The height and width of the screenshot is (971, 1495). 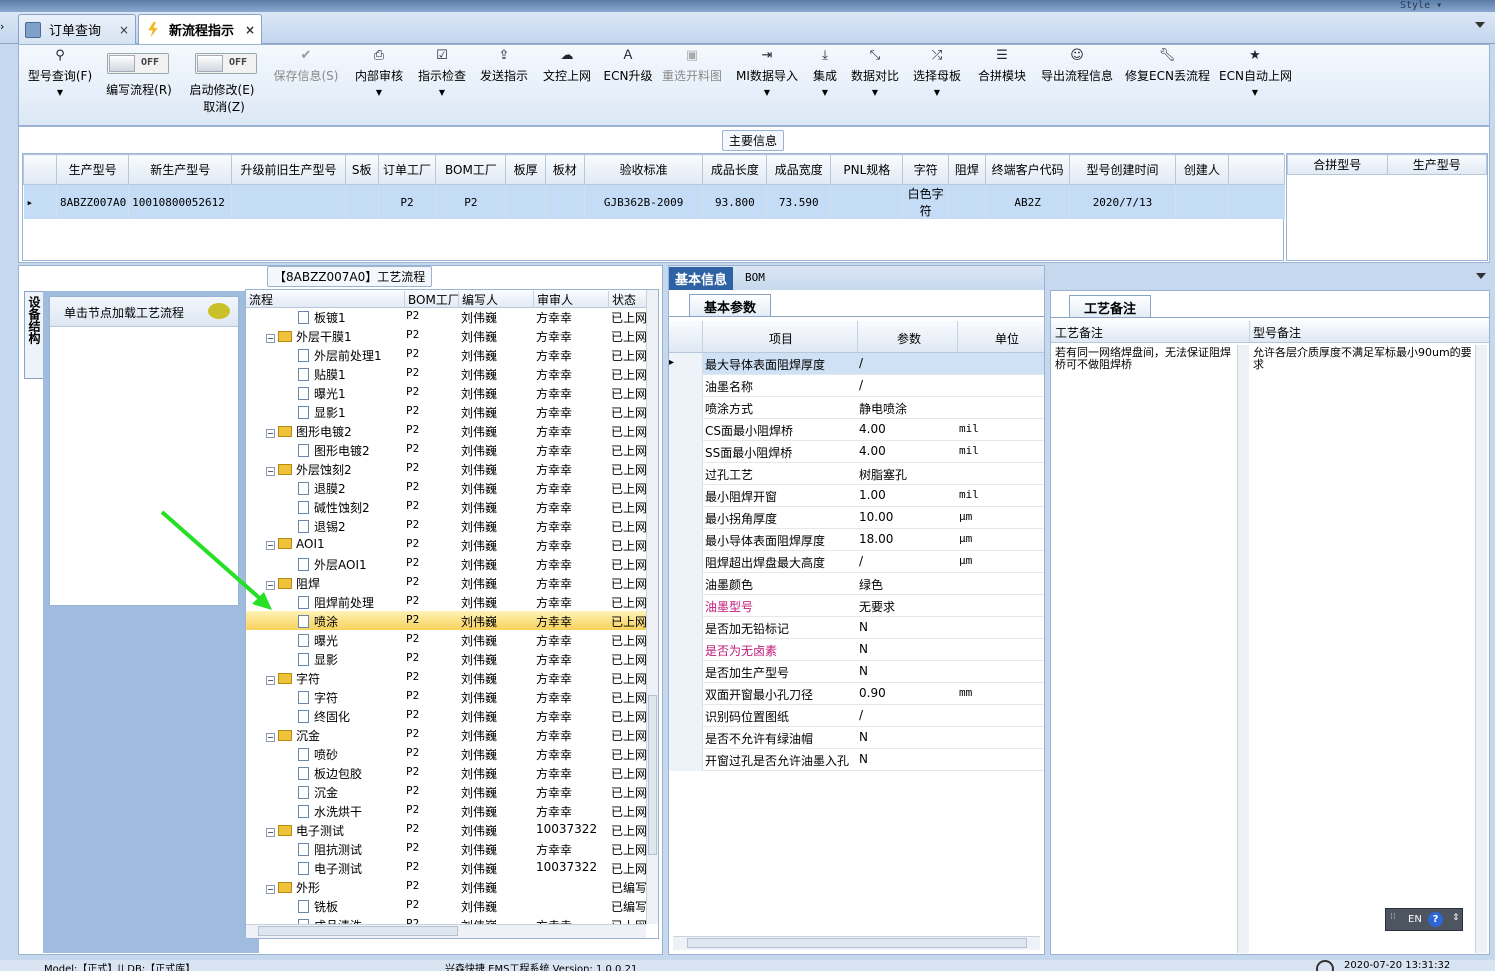 What do you see at coordinates (446, 411) in the screenshot?
I see `tree-leaf-node: 显影1 P2 刘伟巍 方幸幸 已上网` at bounding box center [446, 411].